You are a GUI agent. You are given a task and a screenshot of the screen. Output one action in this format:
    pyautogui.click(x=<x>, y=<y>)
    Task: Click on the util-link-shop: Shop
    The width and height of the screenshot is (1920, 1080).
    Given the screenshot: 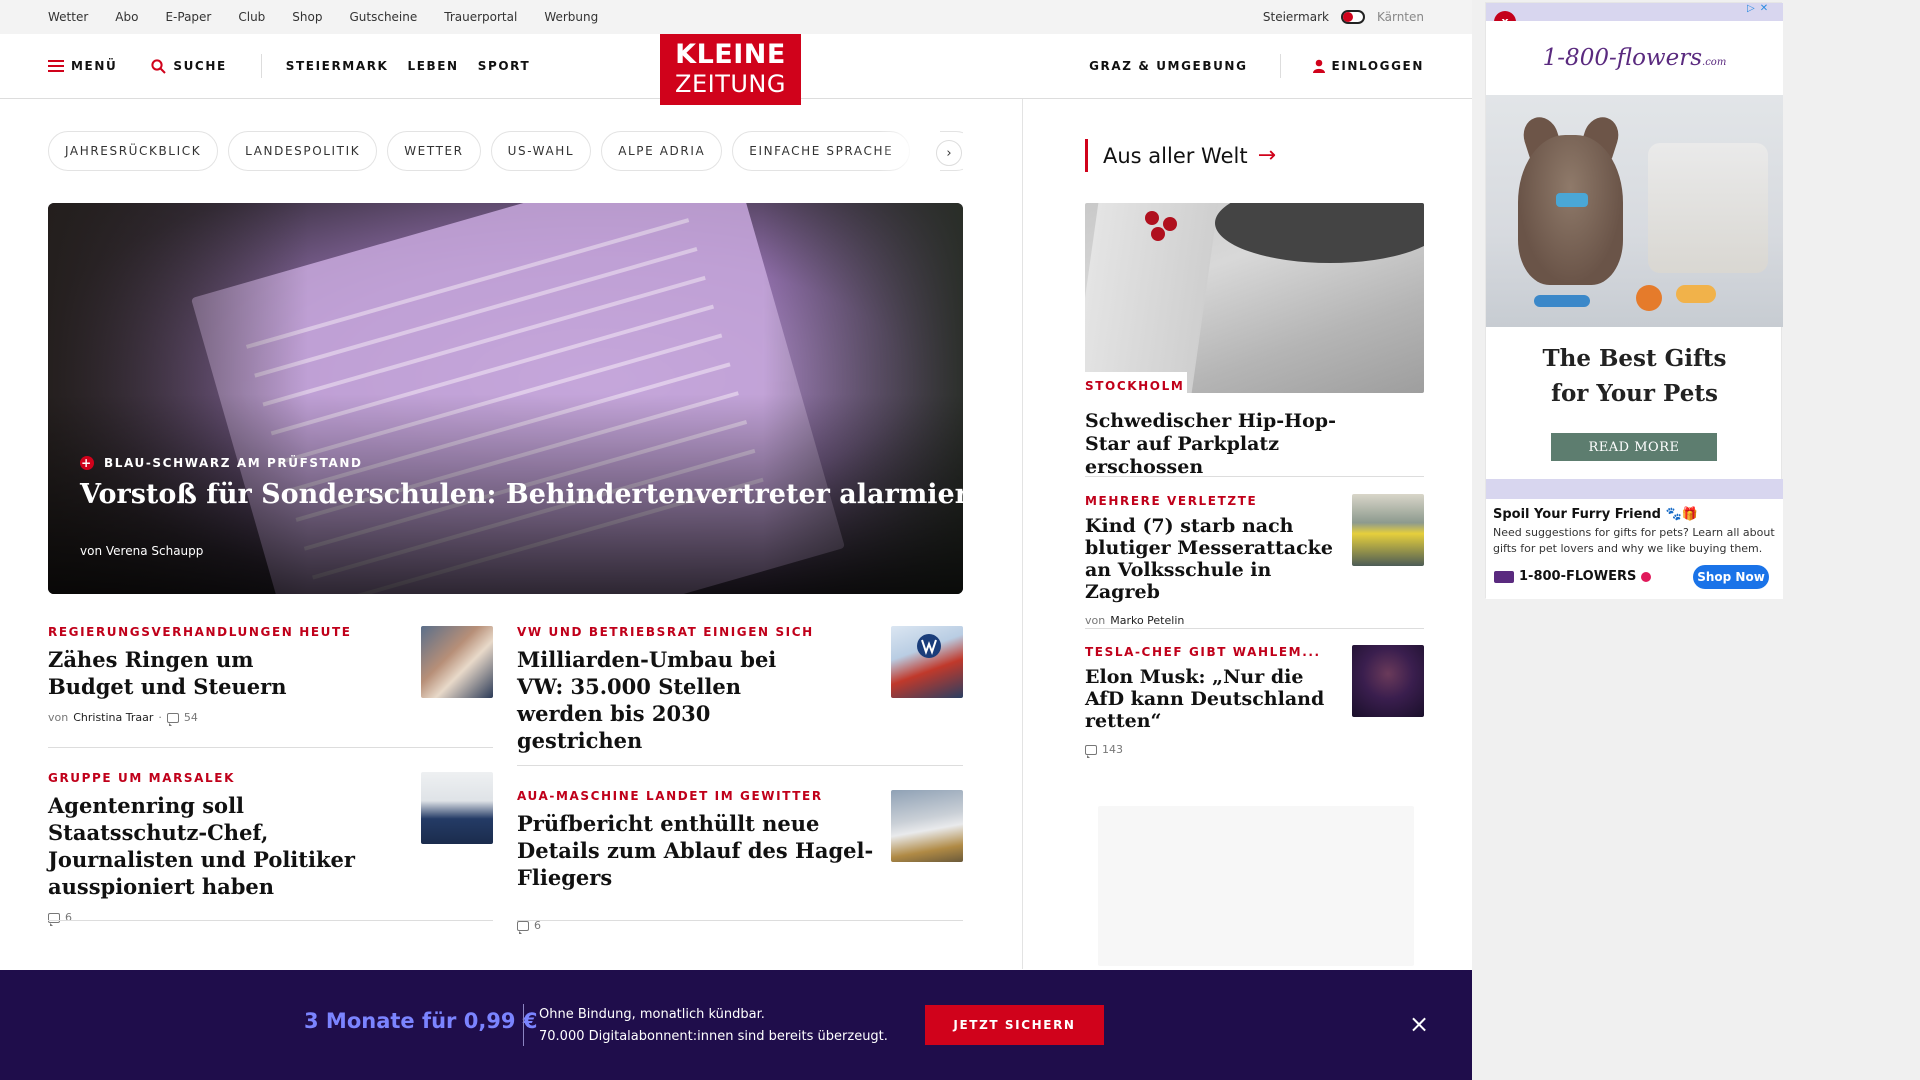 What is the action you would take?
    pyautogui.click(x=307, y=17)
    